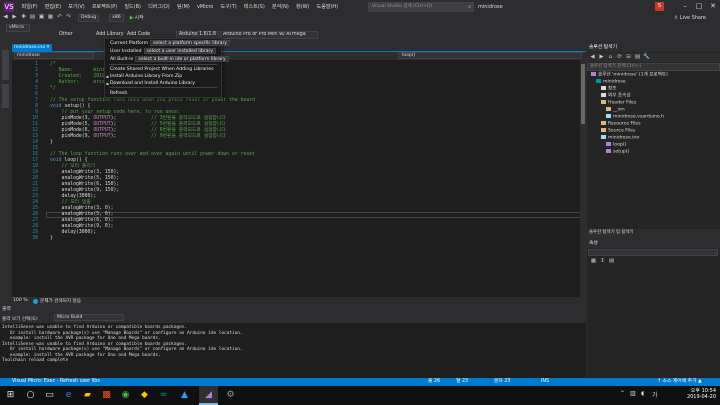 This screenshot has width=720, height=405. What do you see at coordinates (653, 67) in the screenshot?
I see `solution-search-input: 솔루션 탐색기 검색(Ctrl+;)` at bounding box center [653, 67].